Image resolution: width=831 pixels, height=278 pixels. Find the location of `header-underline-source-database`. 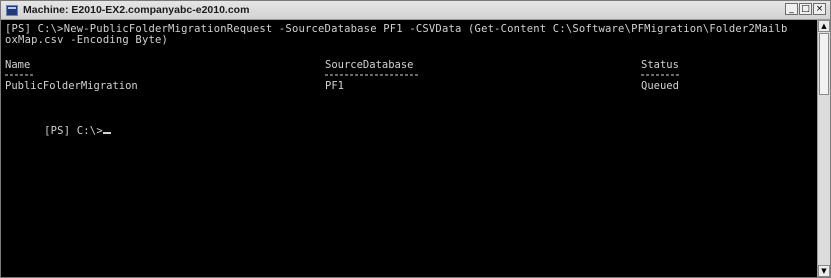

header-underline-source-database is located at coordinates (372, 75).